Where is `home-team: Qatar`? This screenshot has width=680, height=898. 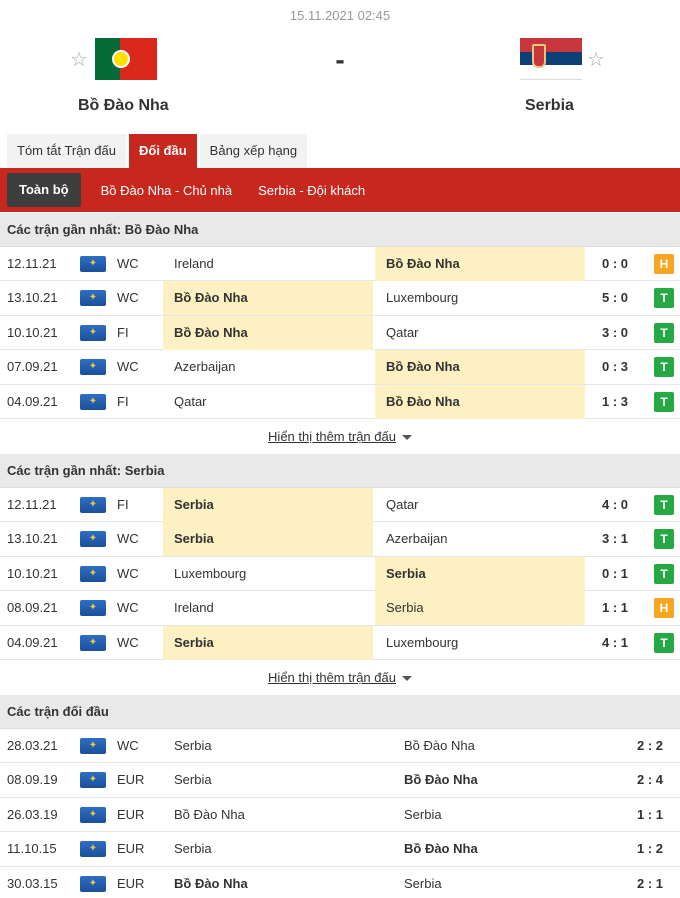 home-team: Qatar is located at coordinates (268, 402).